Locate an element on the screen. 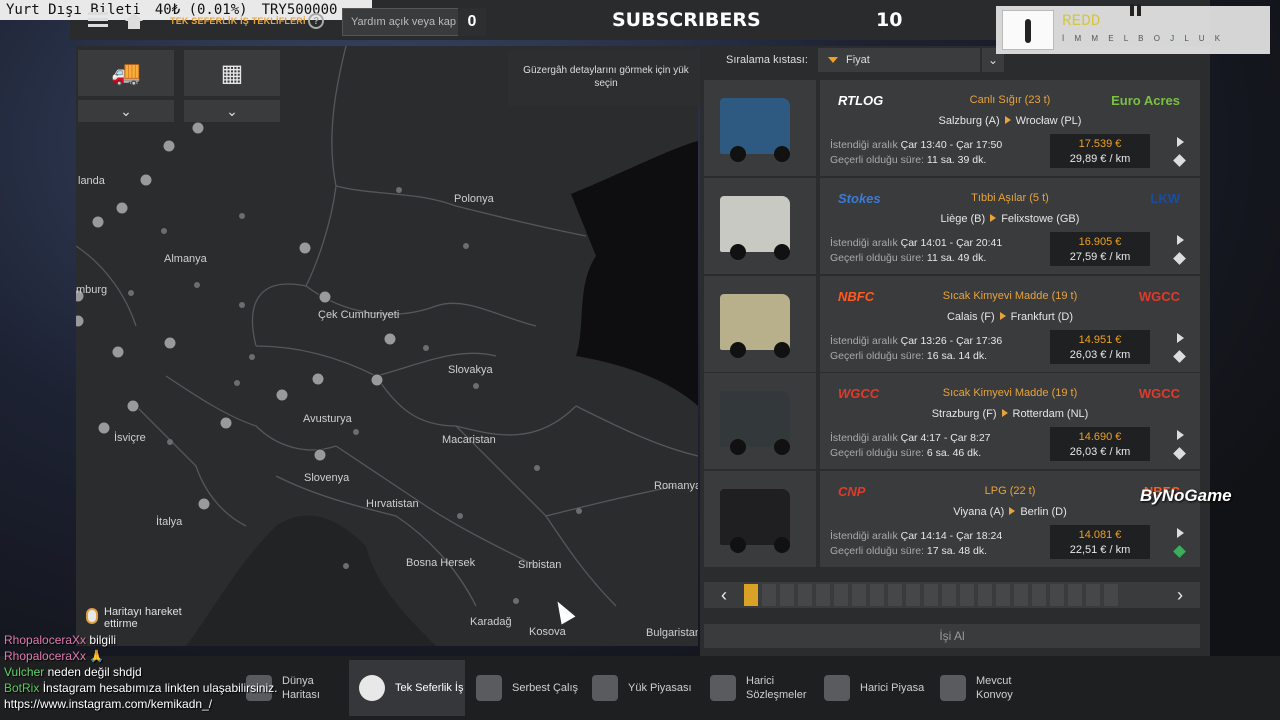 This screenshot has height=720, width=1280. time-window-value: Çar 13:40 - Çar 17:50 is located at coordinates (951, 145).